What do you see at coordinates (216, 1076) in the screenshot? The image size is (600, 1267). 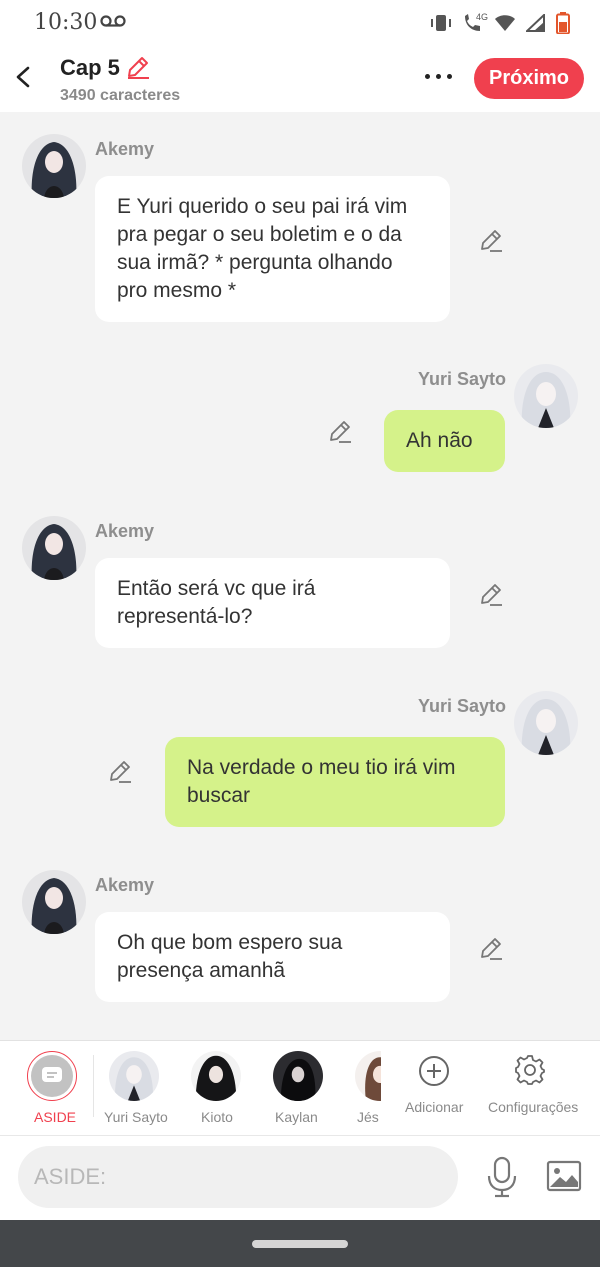 I see `avatar-kioto` at bounding box center [216, 1076].